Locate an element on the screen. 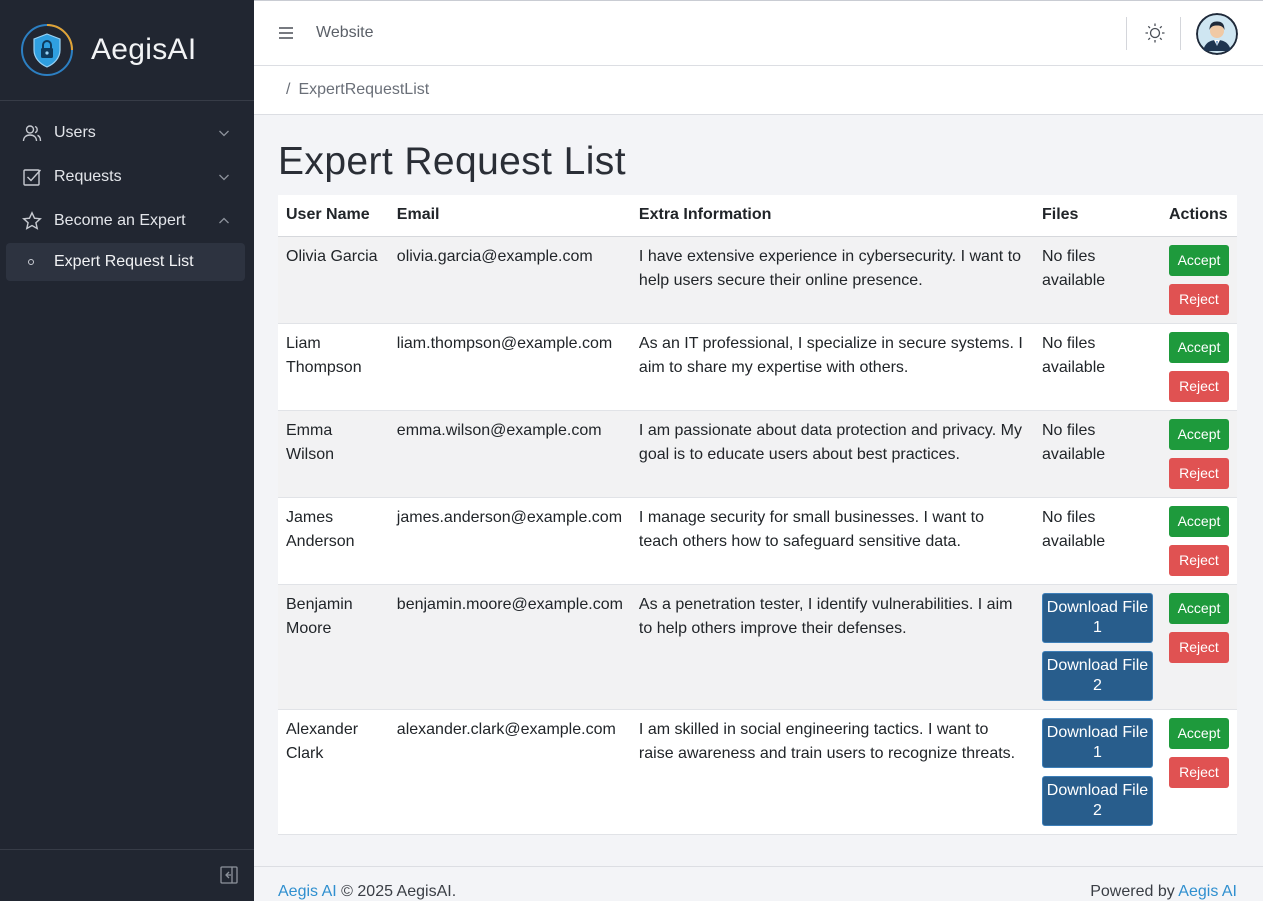 The width and height of the screenshot is (1263, 901). sidebar-item-requests: Requests is located at coordinates (127, 177).